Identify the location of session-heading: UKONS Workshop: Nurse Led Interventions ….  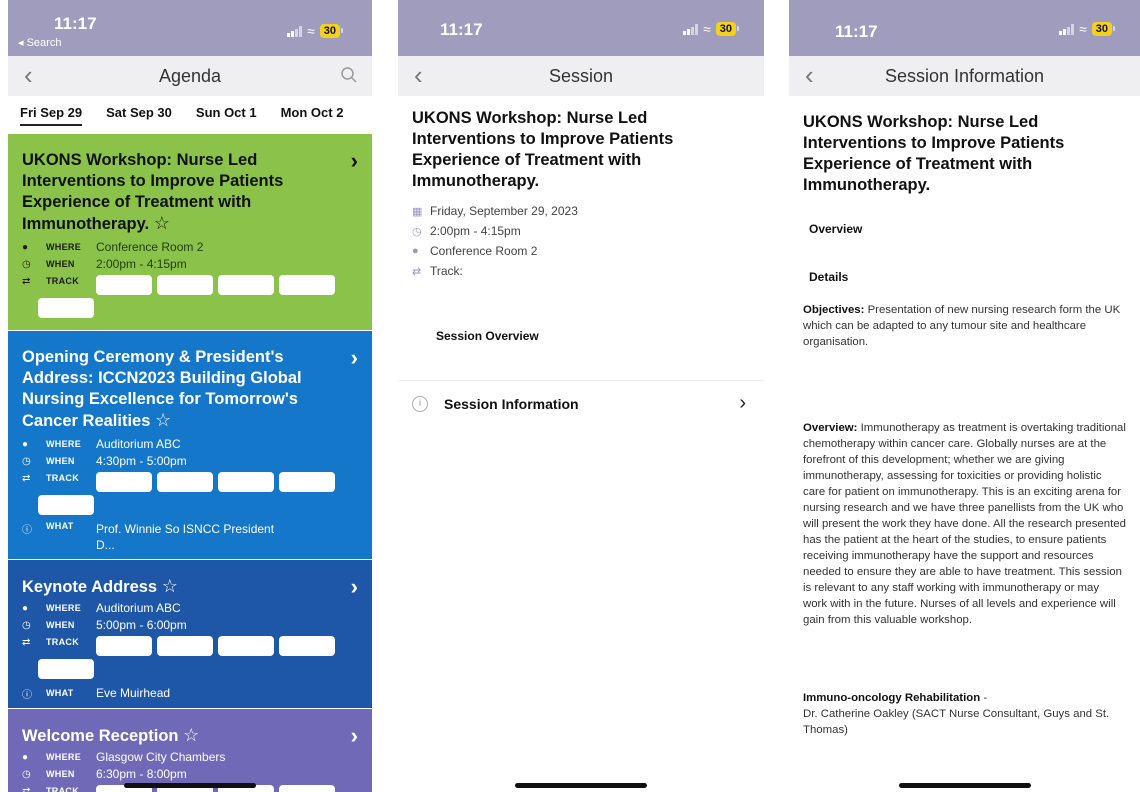
(934, 153).